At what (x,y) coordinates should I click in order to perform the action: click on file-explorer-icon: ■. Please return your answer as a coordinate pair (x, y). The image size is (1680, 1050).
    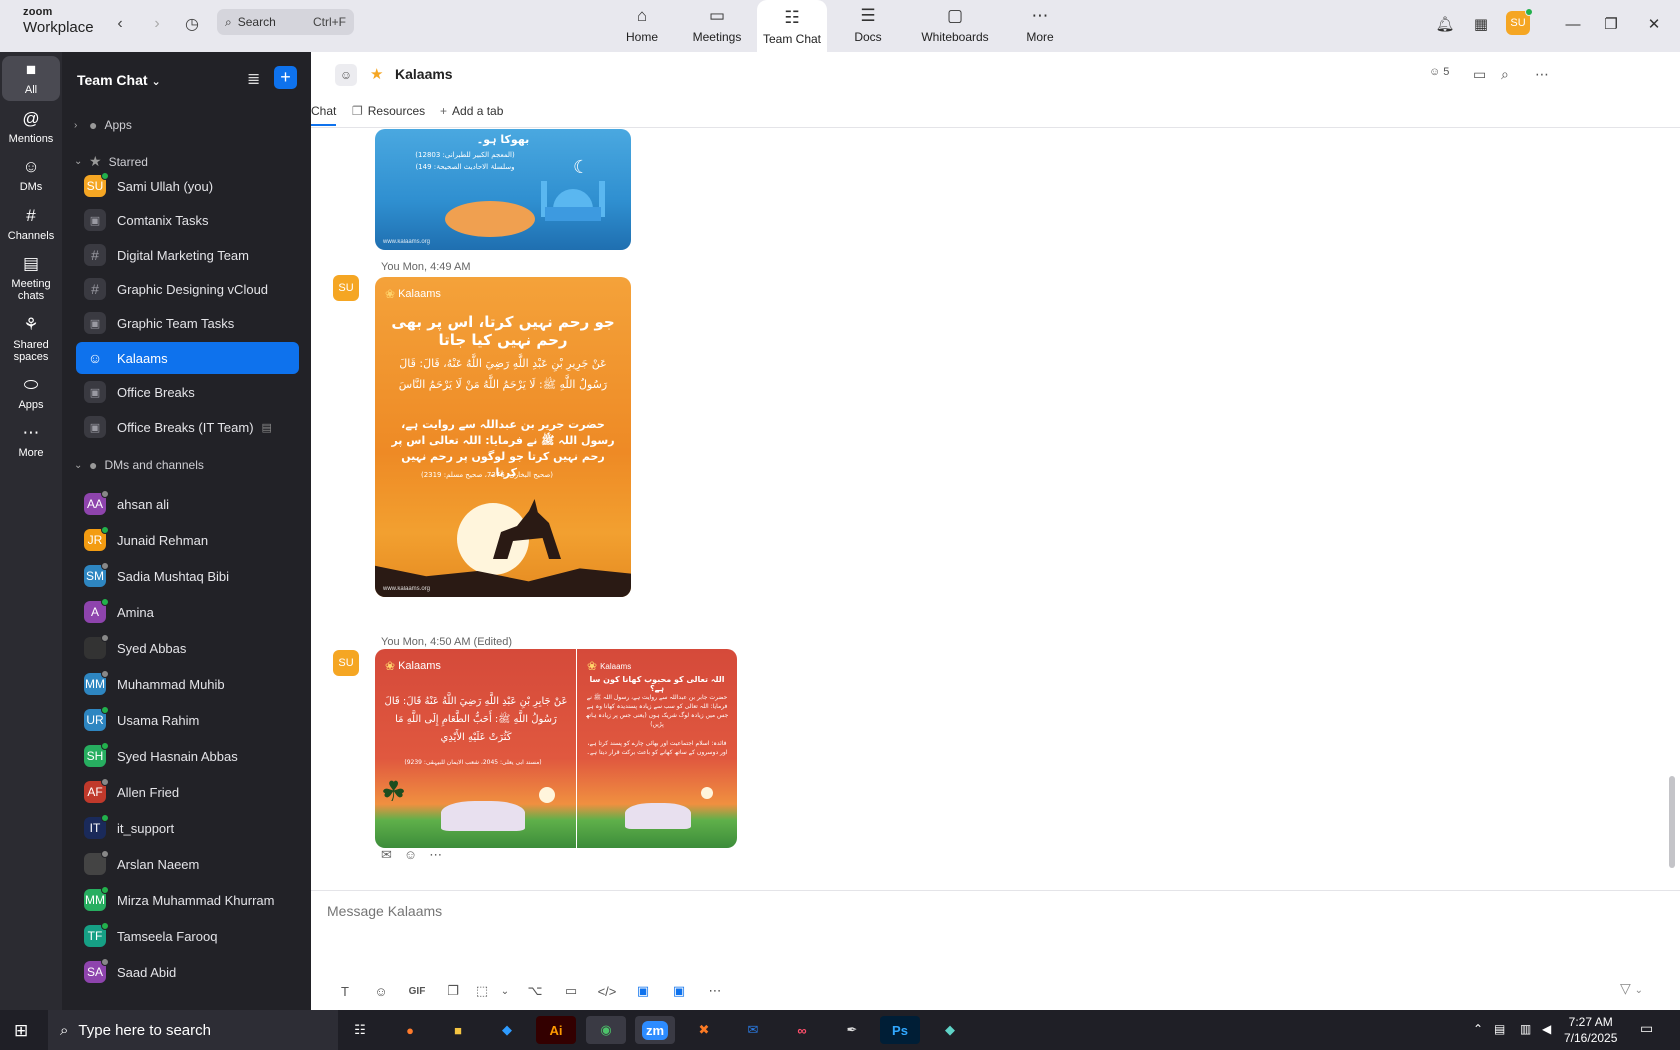
    Looking at the image, I should click on (458, 1030).